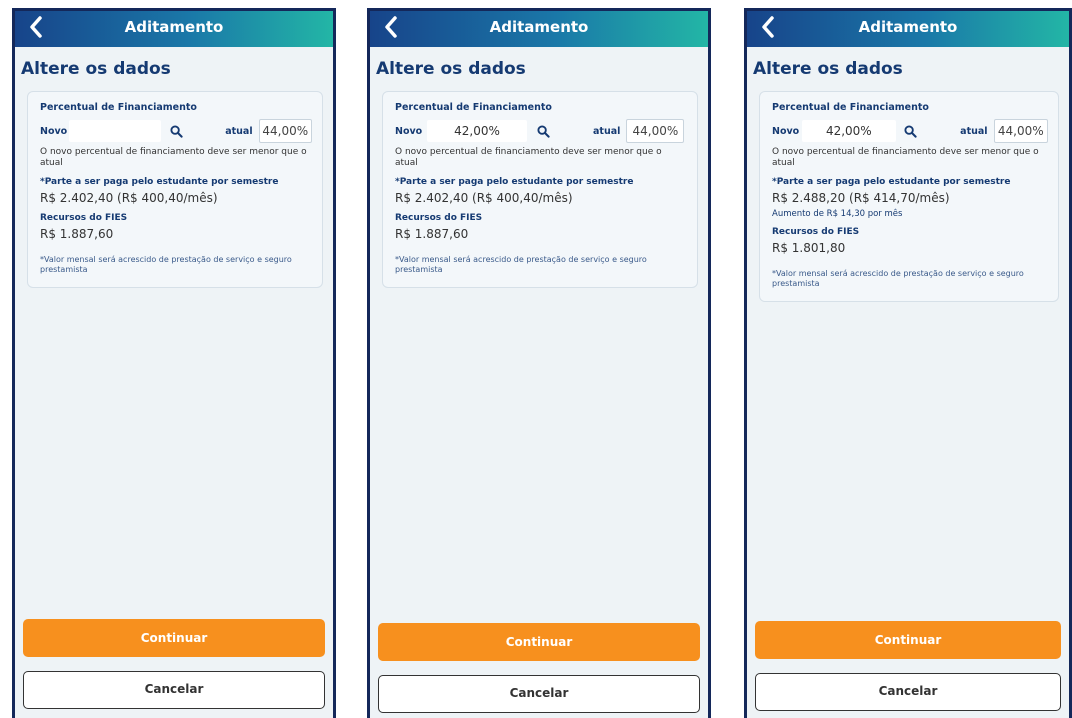 The image size is (1072, 718). What do you see at coordinates (115, 131) in the screenshot?
I see `novo-percent-input` at bounding box center [115, 131].